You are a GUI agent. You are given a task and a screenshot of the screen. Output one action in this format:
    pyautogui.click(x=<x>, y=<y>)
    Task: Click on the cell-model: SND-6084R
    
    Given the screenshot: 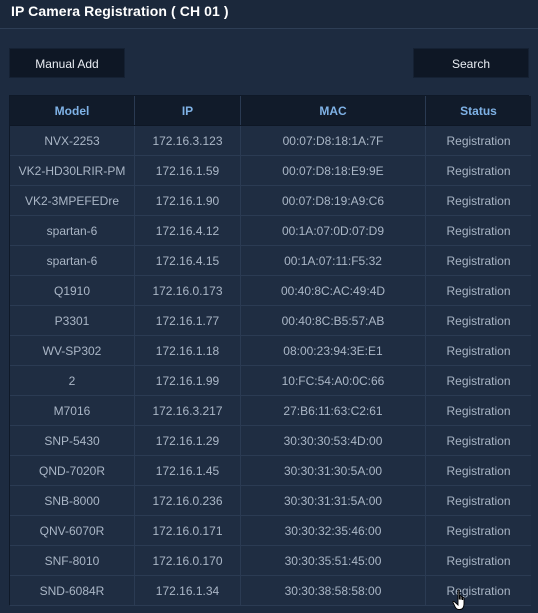 What is the action you would take?
    pyautogui.click(x=72, y=590)
    